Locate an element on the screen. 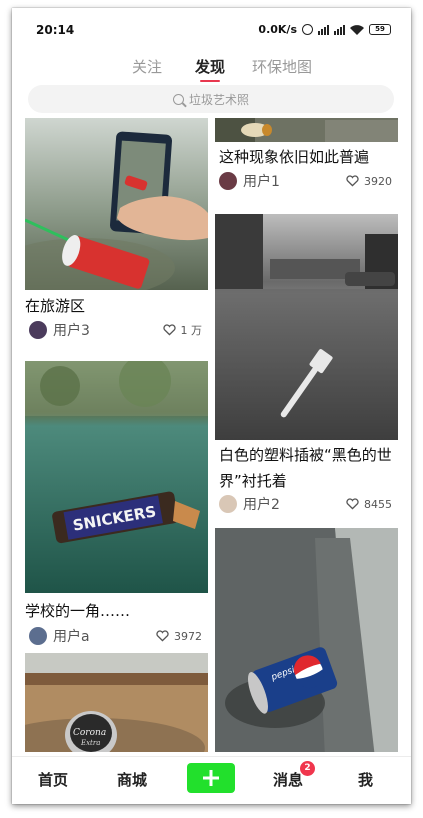 This screenshot has height=818, width=423. signal-icon is located at coordinates (339, 29).